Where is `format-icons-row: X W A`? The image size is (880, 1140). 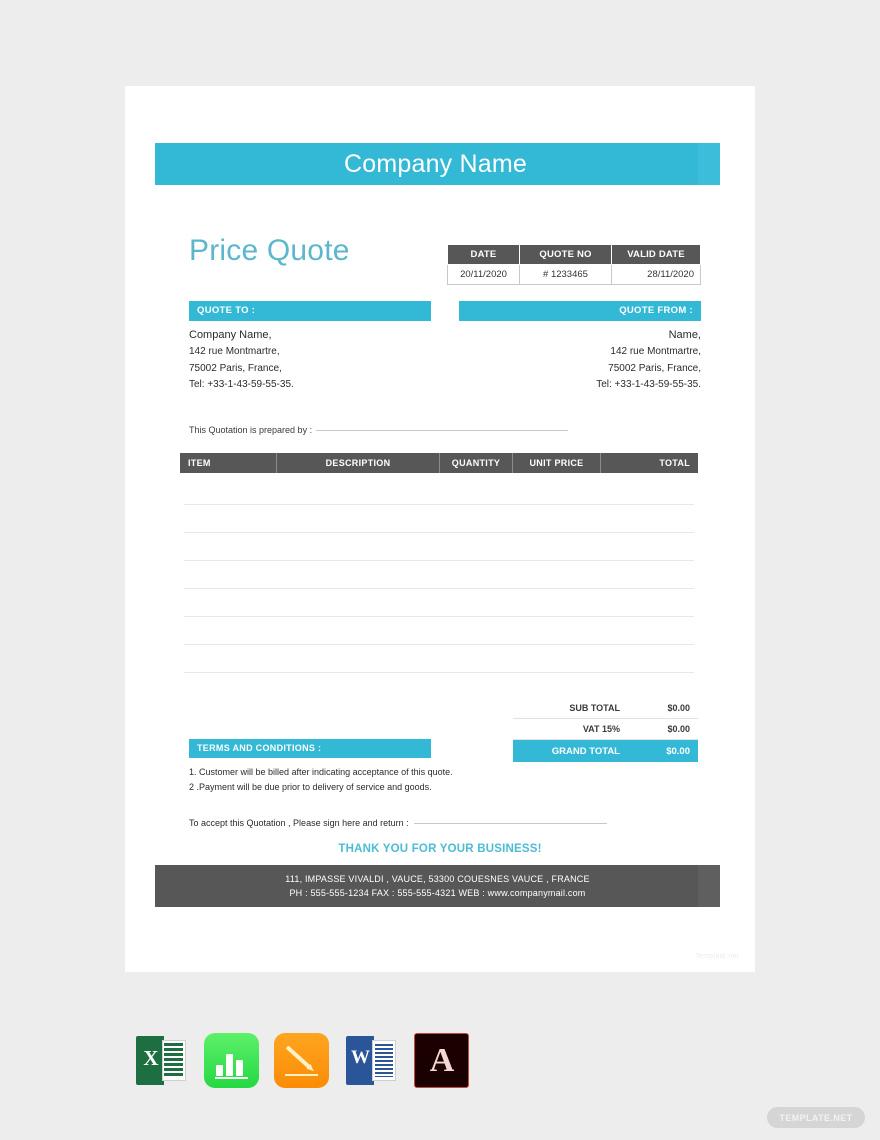 format-icons-row: X W A is located at coordinates (301, 1060).